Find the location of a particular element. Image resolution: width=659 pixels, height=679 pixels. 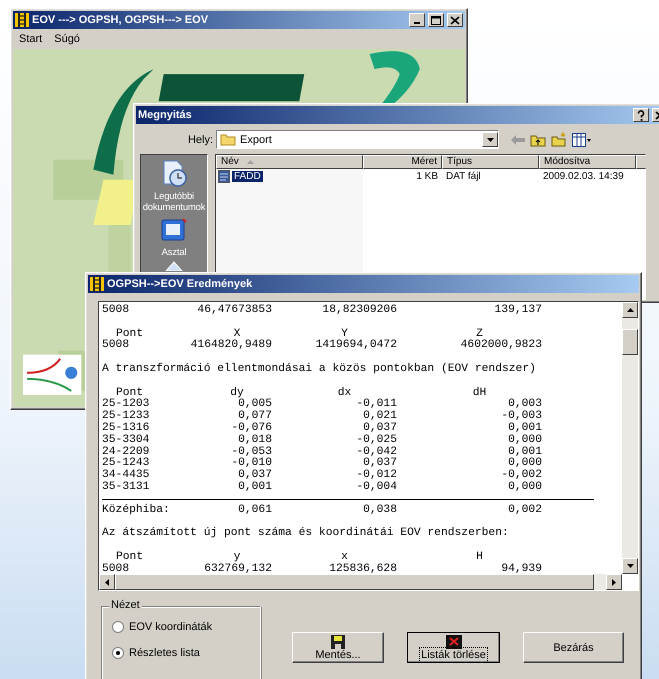

column-header: Z is located at coordinates (479, 334).